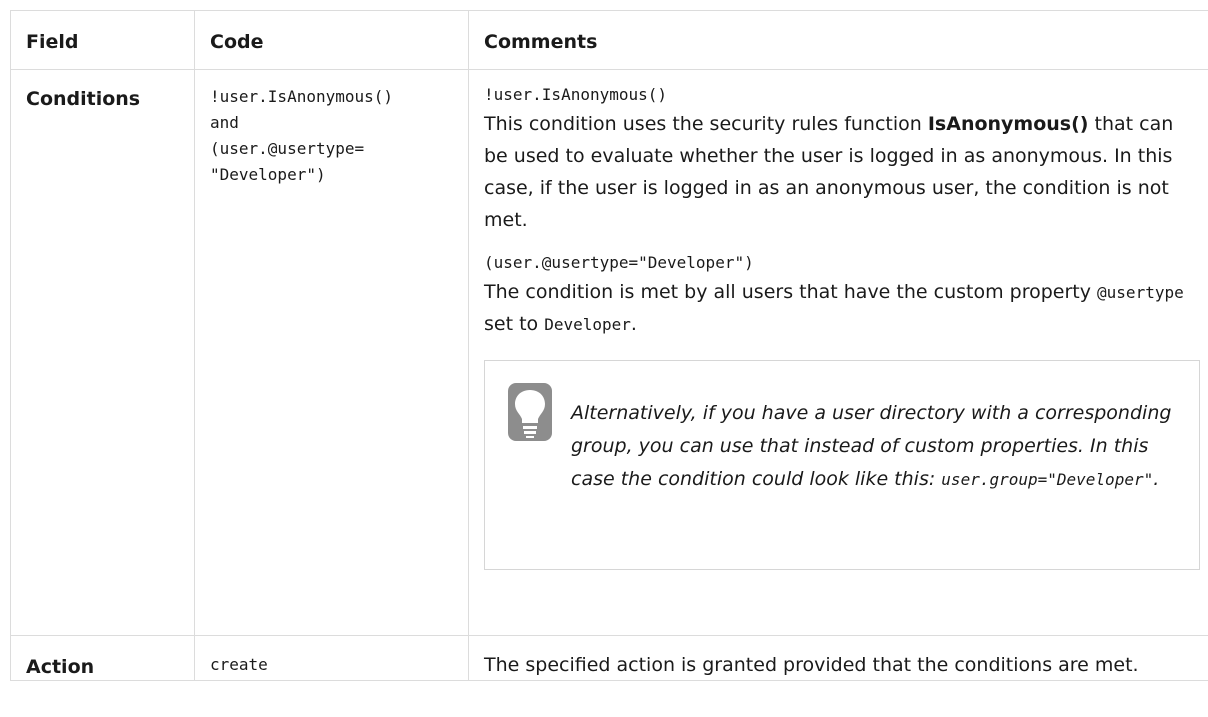 This screenshot has height=717, width=1208. What do you see at coordinates (102, 40) in the screenshot?
I see `header-field: Field` at bounding box center [102, 40].